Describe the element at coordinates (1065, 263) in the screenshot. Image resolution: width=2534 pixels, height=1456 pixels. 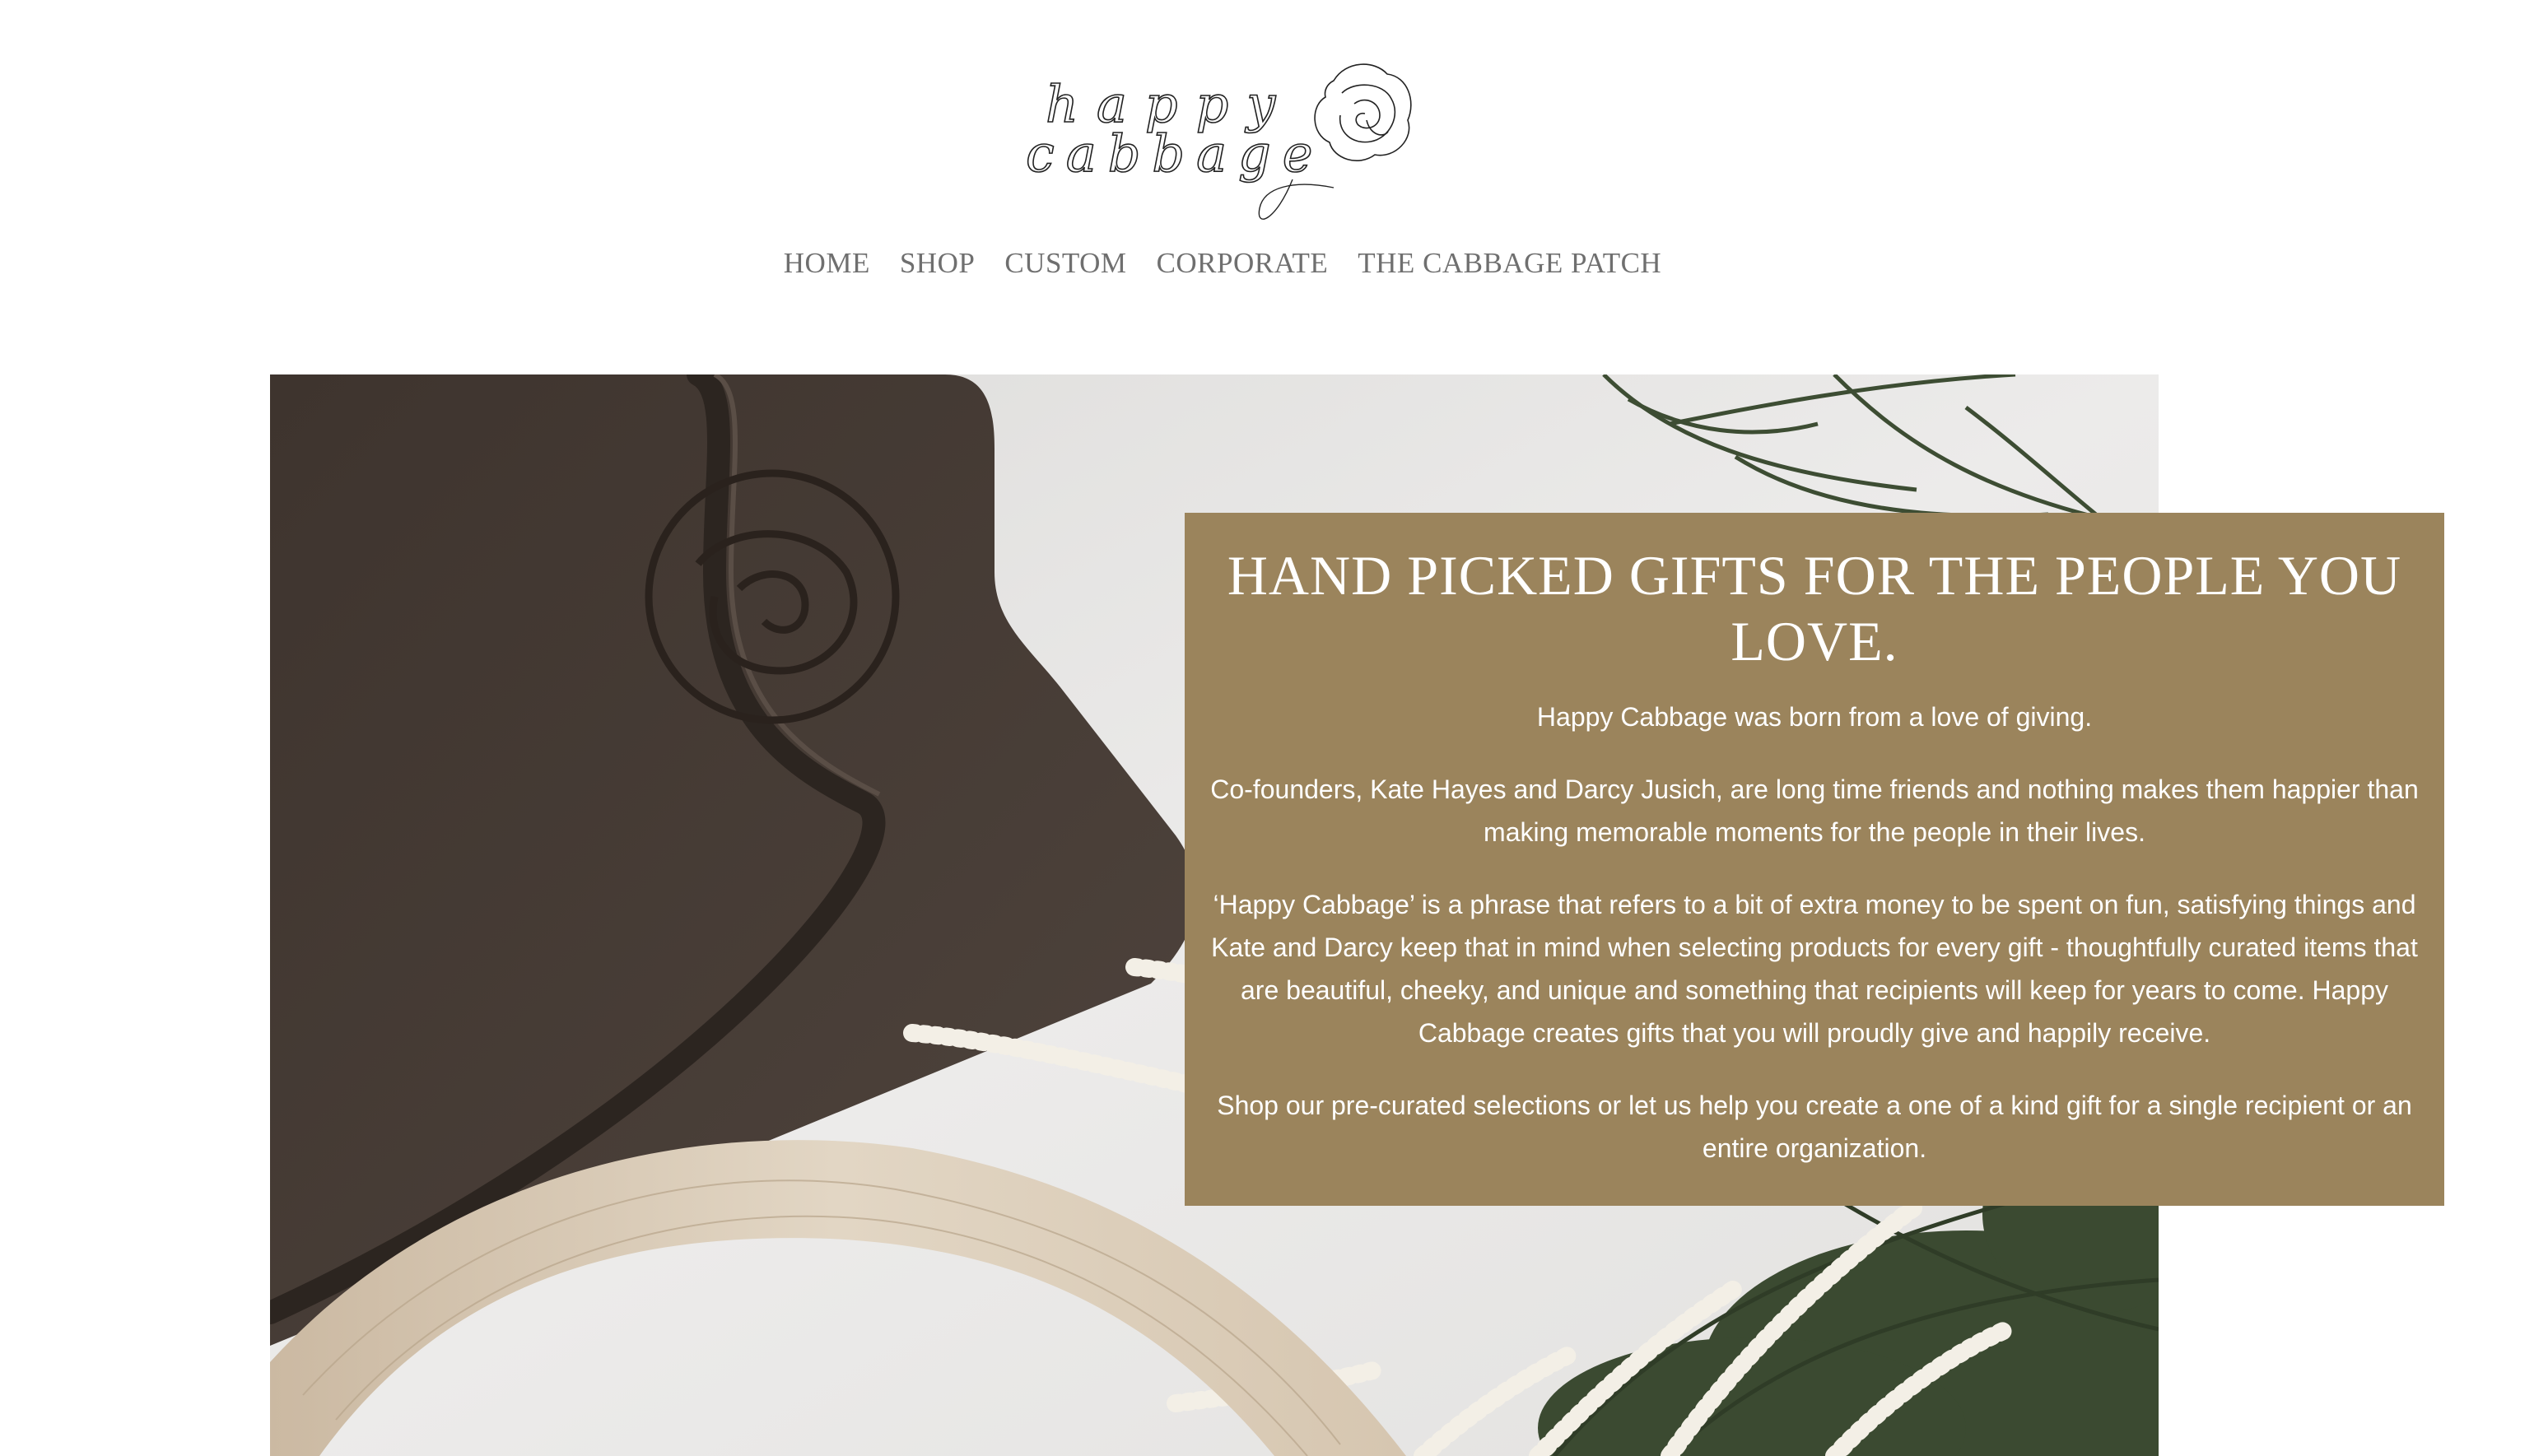
I see `nav-custom: CUSTOM` at that location.